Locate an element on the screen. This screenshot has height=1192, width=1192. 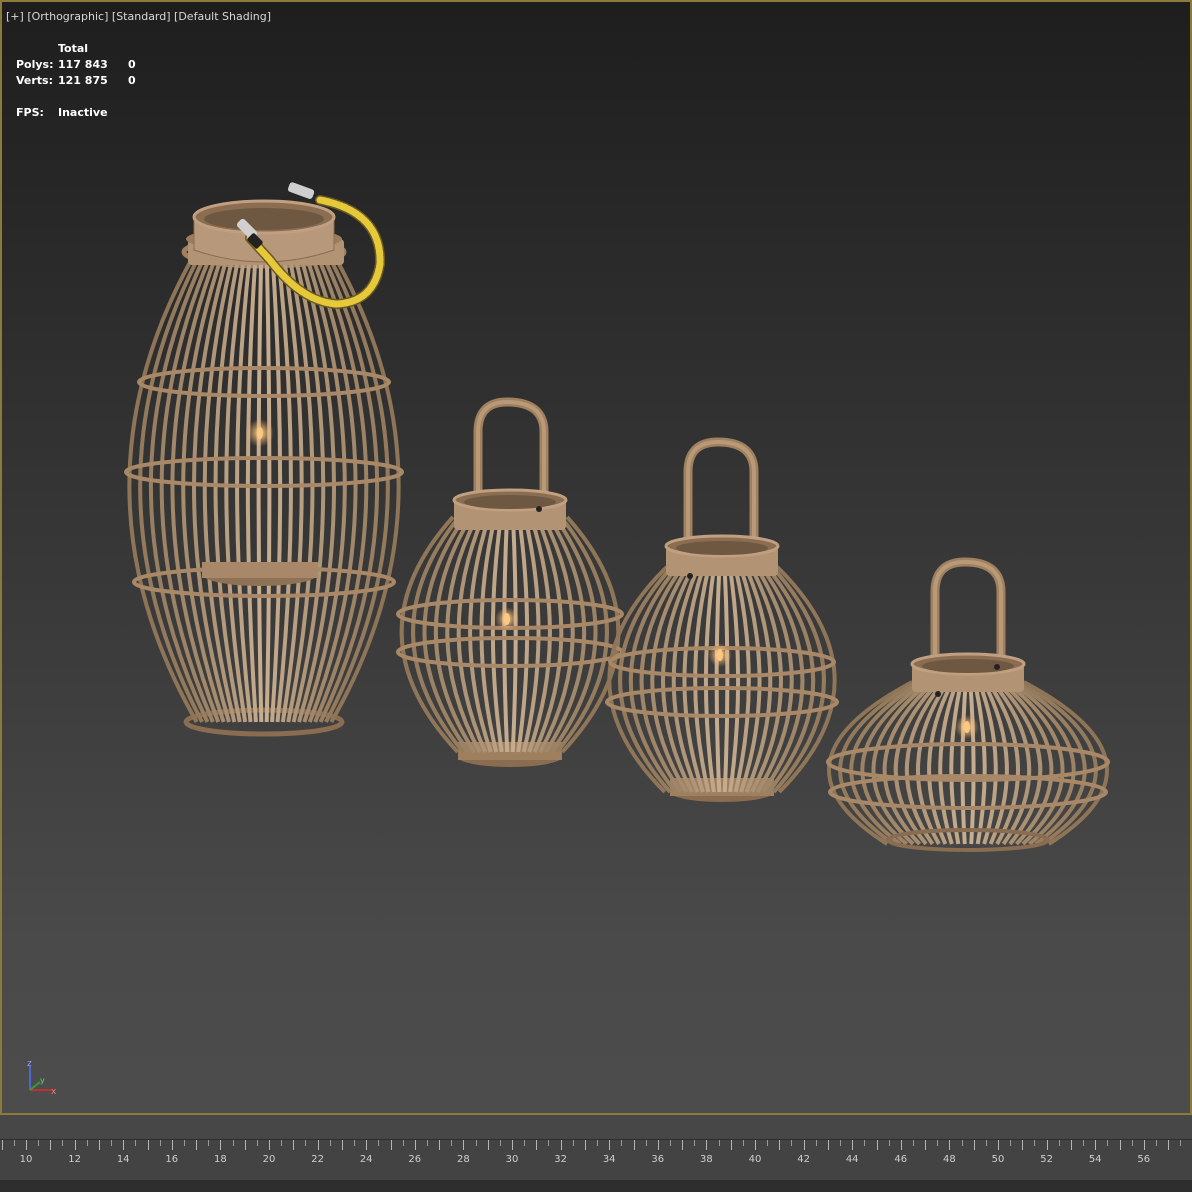
view-type-label: [Orthographic] is located at coordinates (67, 16).